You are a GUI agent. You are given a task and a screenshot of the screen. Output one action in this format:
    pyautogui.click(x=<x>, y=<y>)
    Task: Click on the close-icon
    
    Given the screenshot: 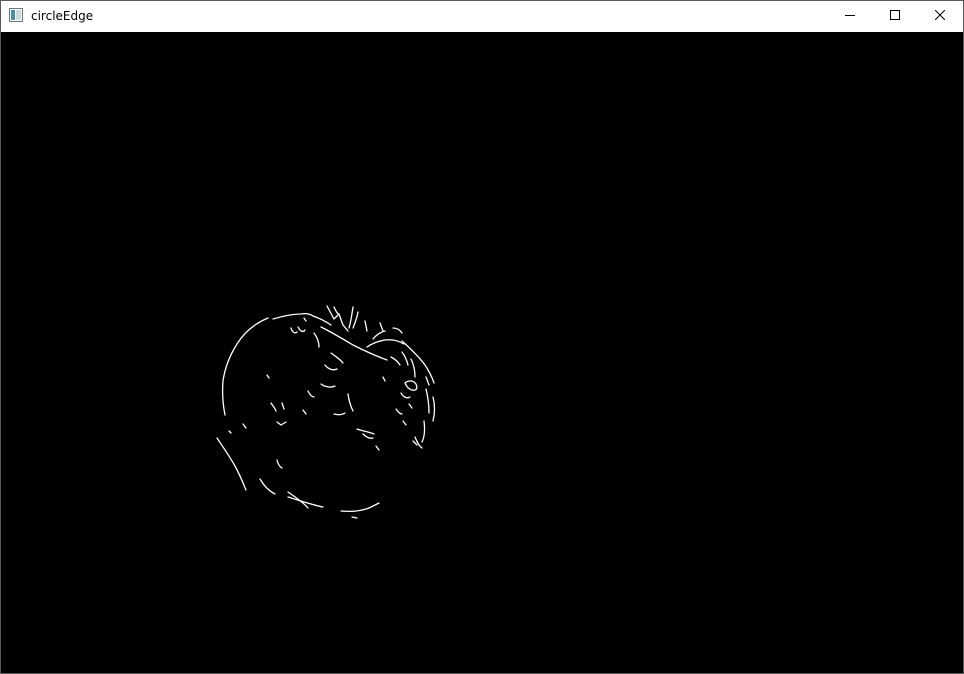 What is the action you would take?
    pyautogui.click(x=940, y=16)
    